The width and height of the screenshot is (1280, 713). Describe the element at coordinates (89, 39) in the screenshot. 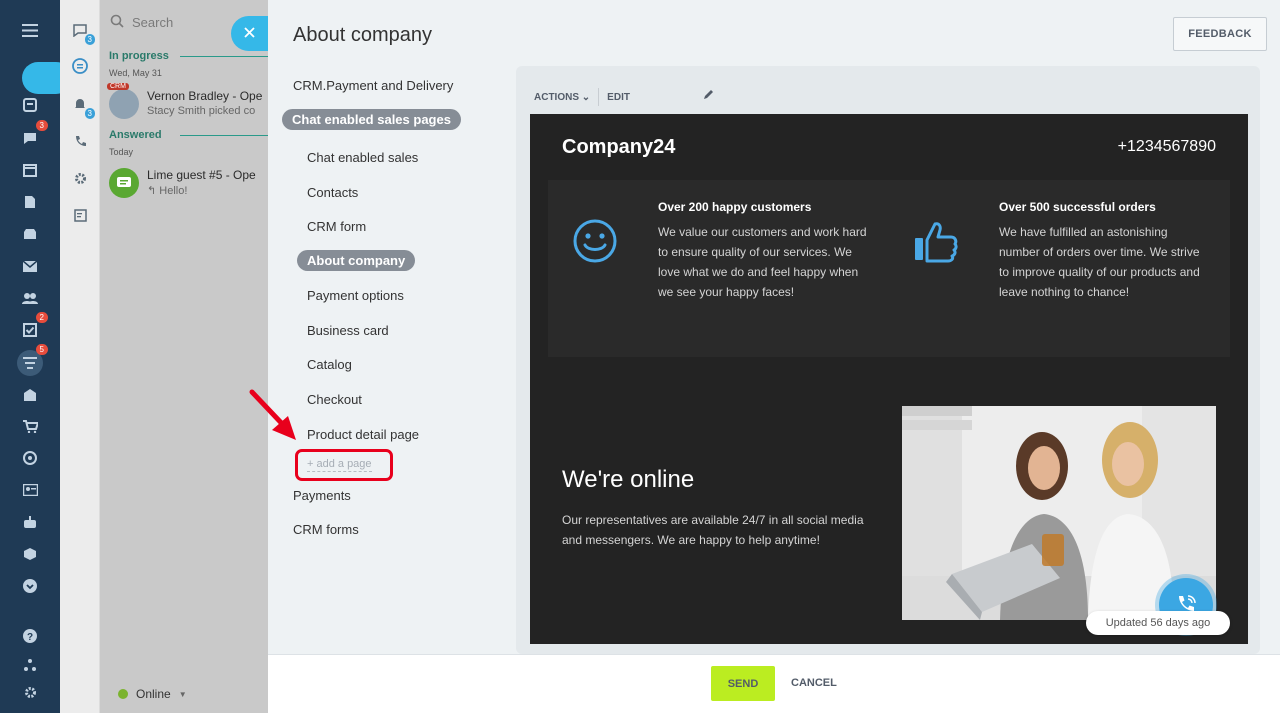

I see `messenger-chat-badge: 3` at that location.